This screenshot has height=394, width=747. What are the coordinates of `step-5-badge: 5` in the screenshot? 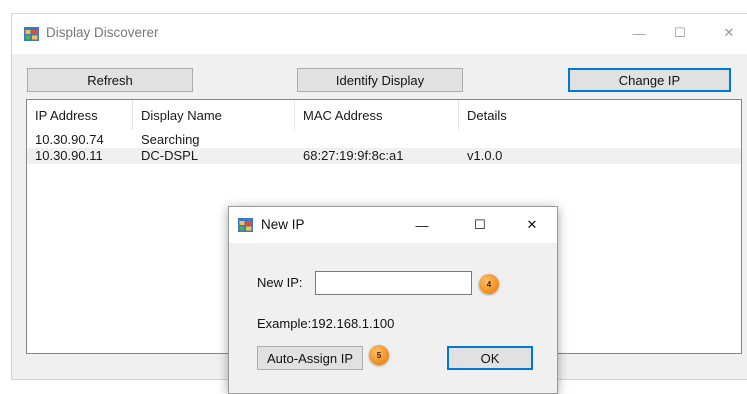 It's located at (379, 355).